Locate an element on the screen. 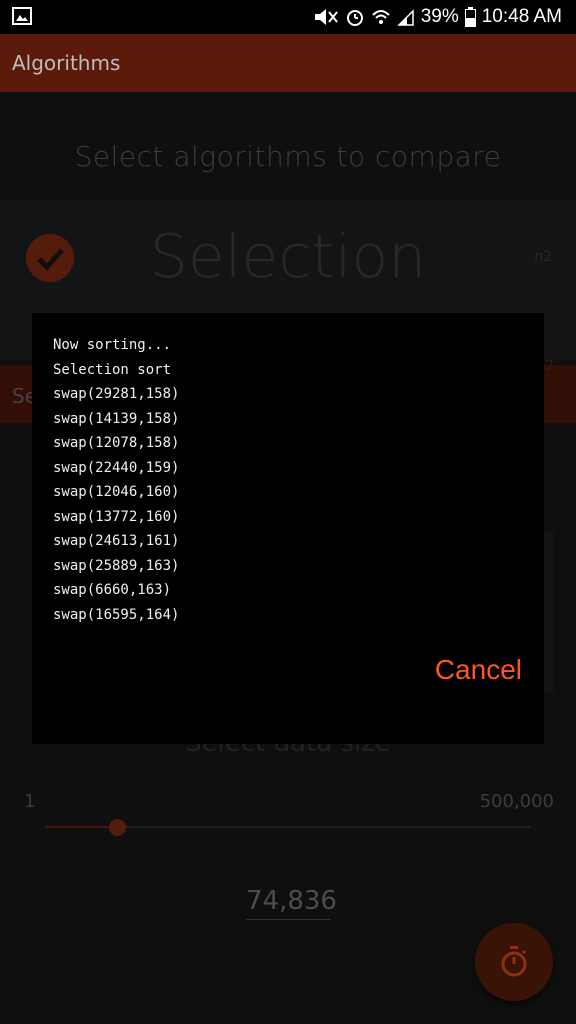 This screenshot has height=1024, width=576. status-bar: 39% 10:48 AM is located at coordinates (288, 17).